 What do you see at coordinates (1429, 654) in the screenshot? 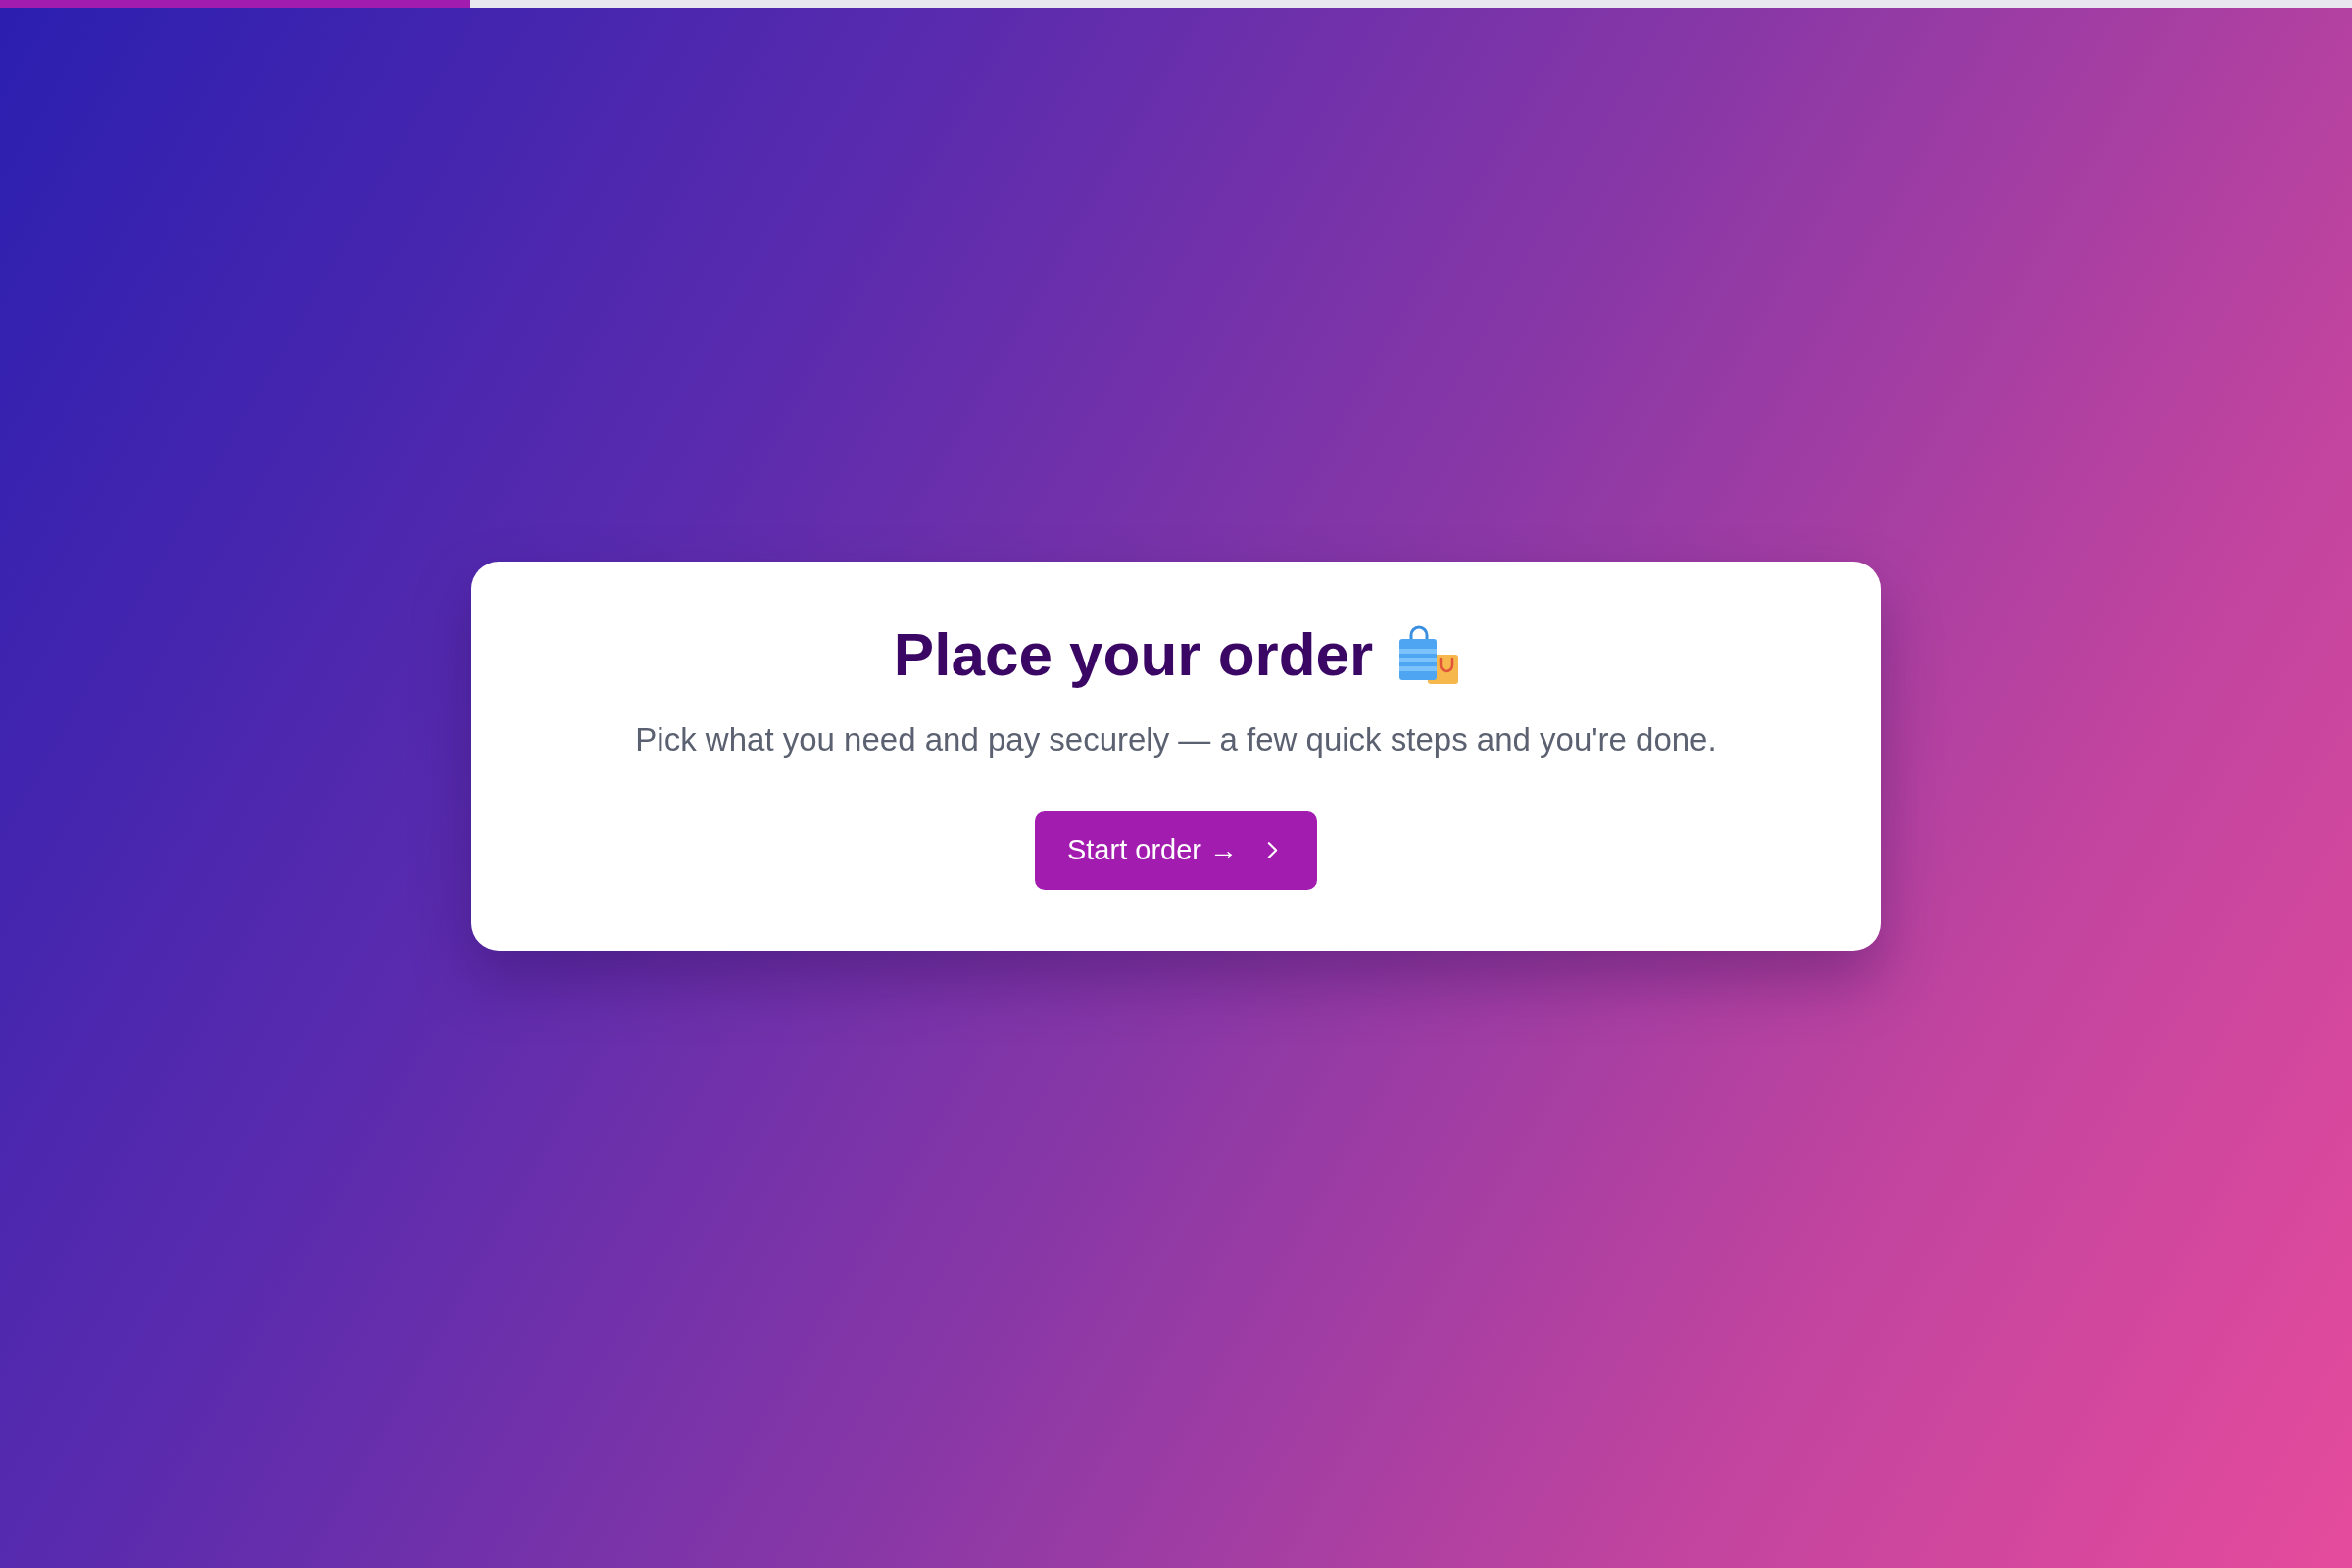
I see `shopping-bags-icon` at bounding box center [1429, 654].